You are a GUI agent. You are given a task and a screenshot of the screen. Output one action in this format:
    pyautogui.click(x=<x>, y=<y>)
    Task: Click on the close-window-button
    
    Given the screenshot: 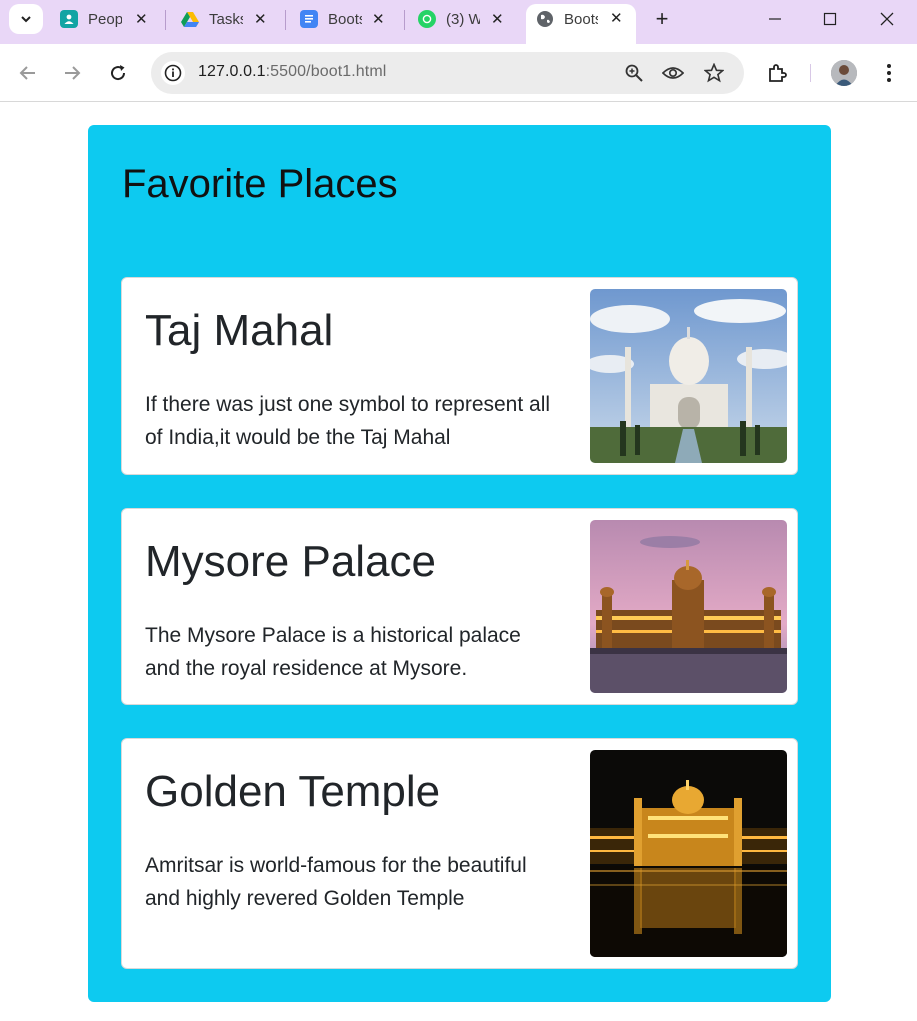 What is the action you would take?
    pyautogui.click(x=887, y=19)
    